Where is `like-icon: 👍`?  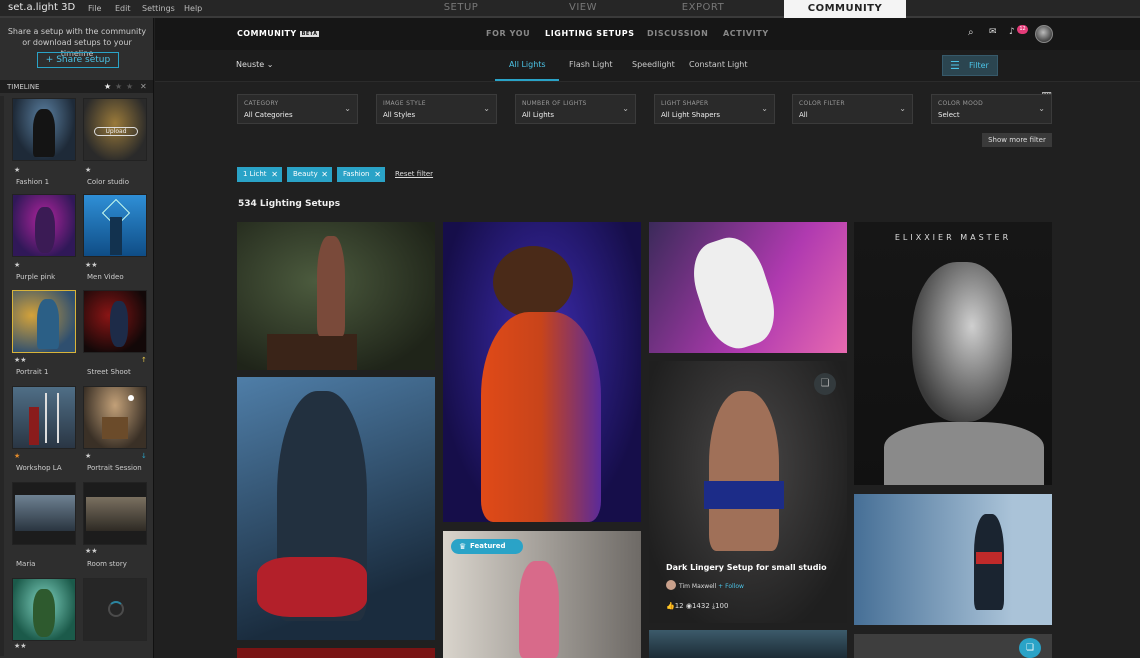 like-icon: 👍 is located at coordinates (670, 606).